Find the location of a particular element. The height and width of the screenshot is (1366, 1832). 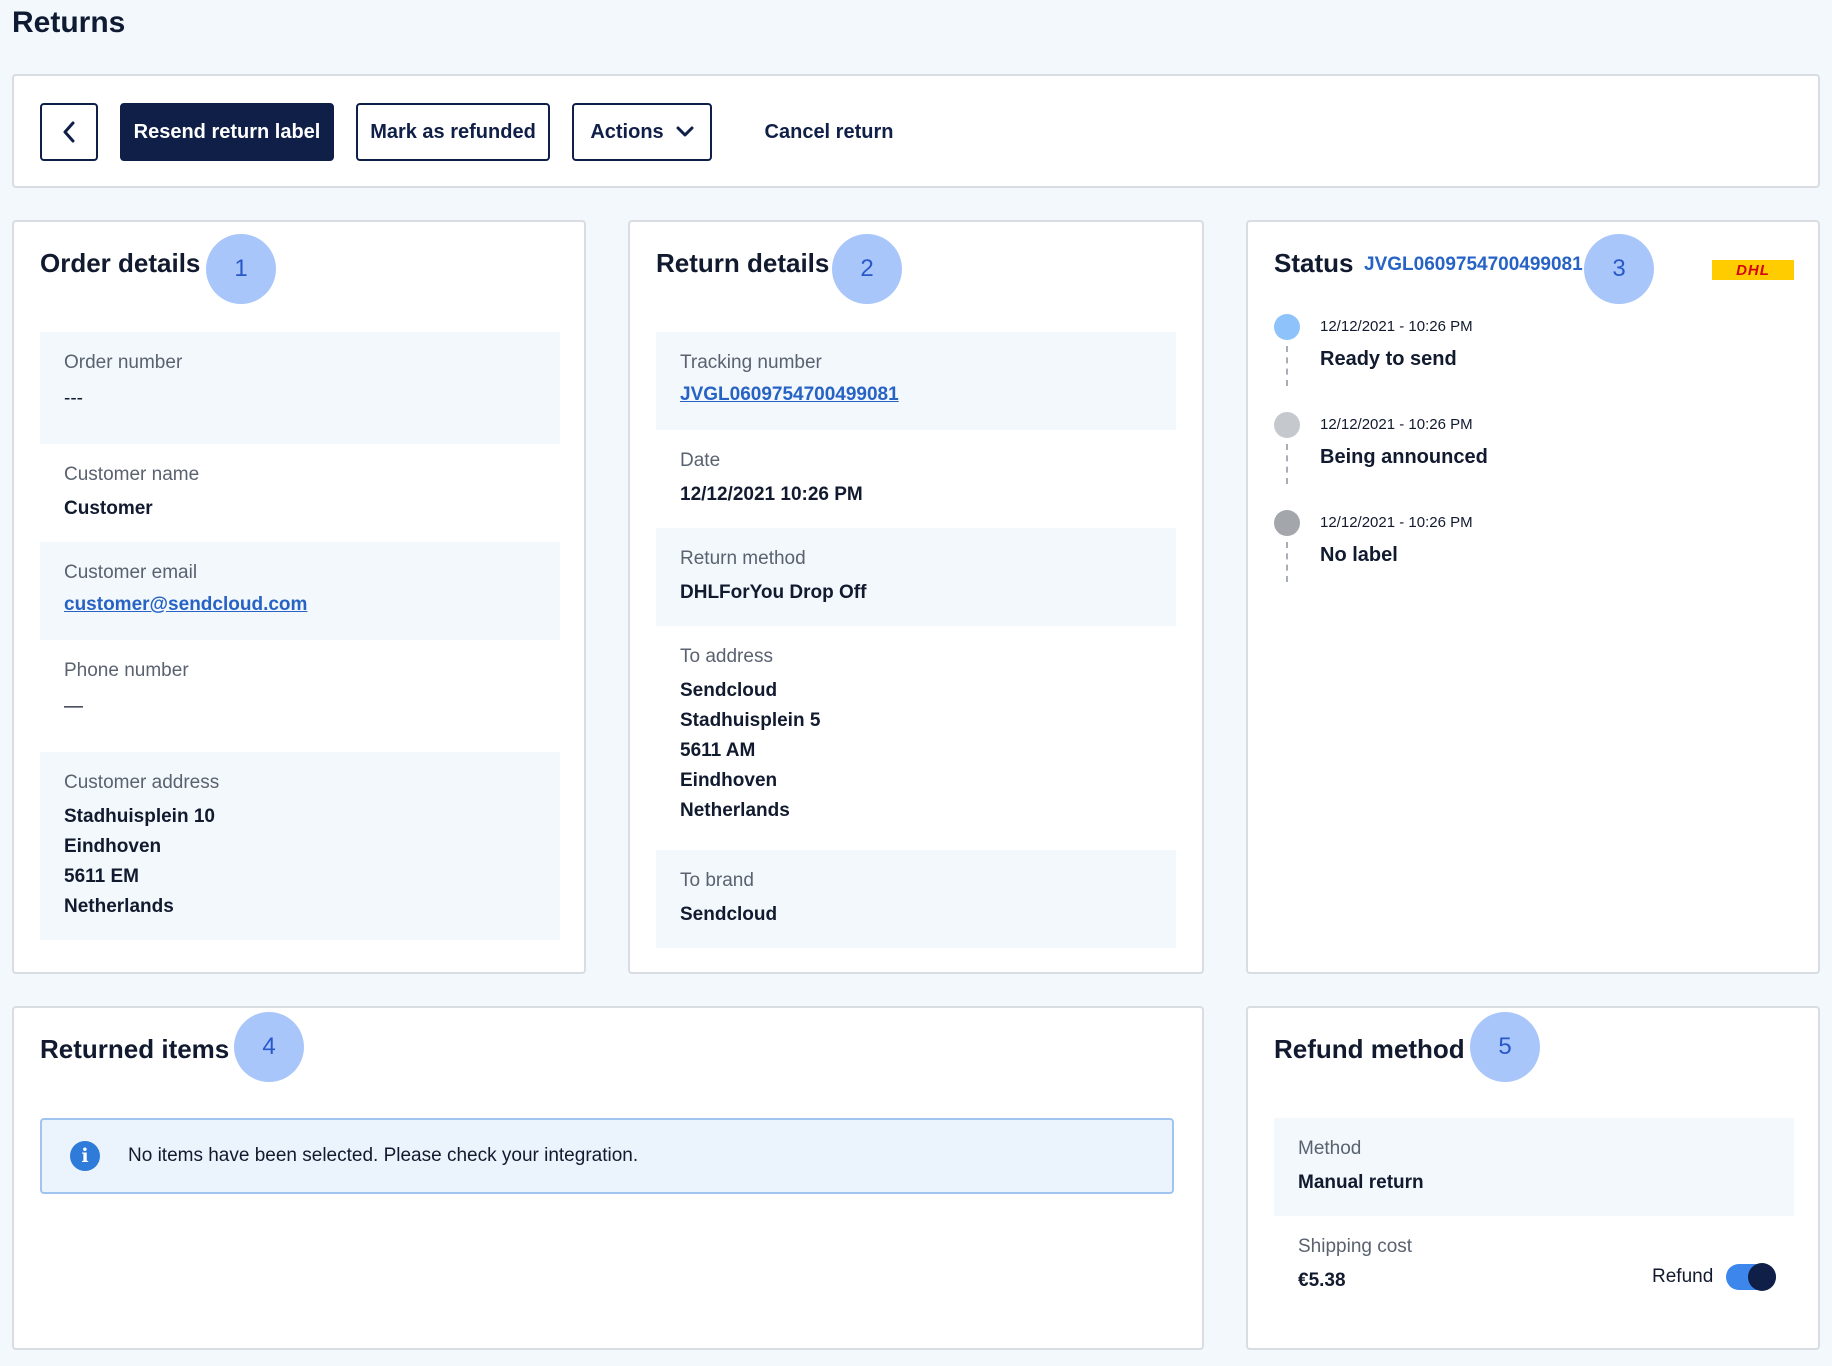

order-number-label: Order number is located at coordinates (123, 362).